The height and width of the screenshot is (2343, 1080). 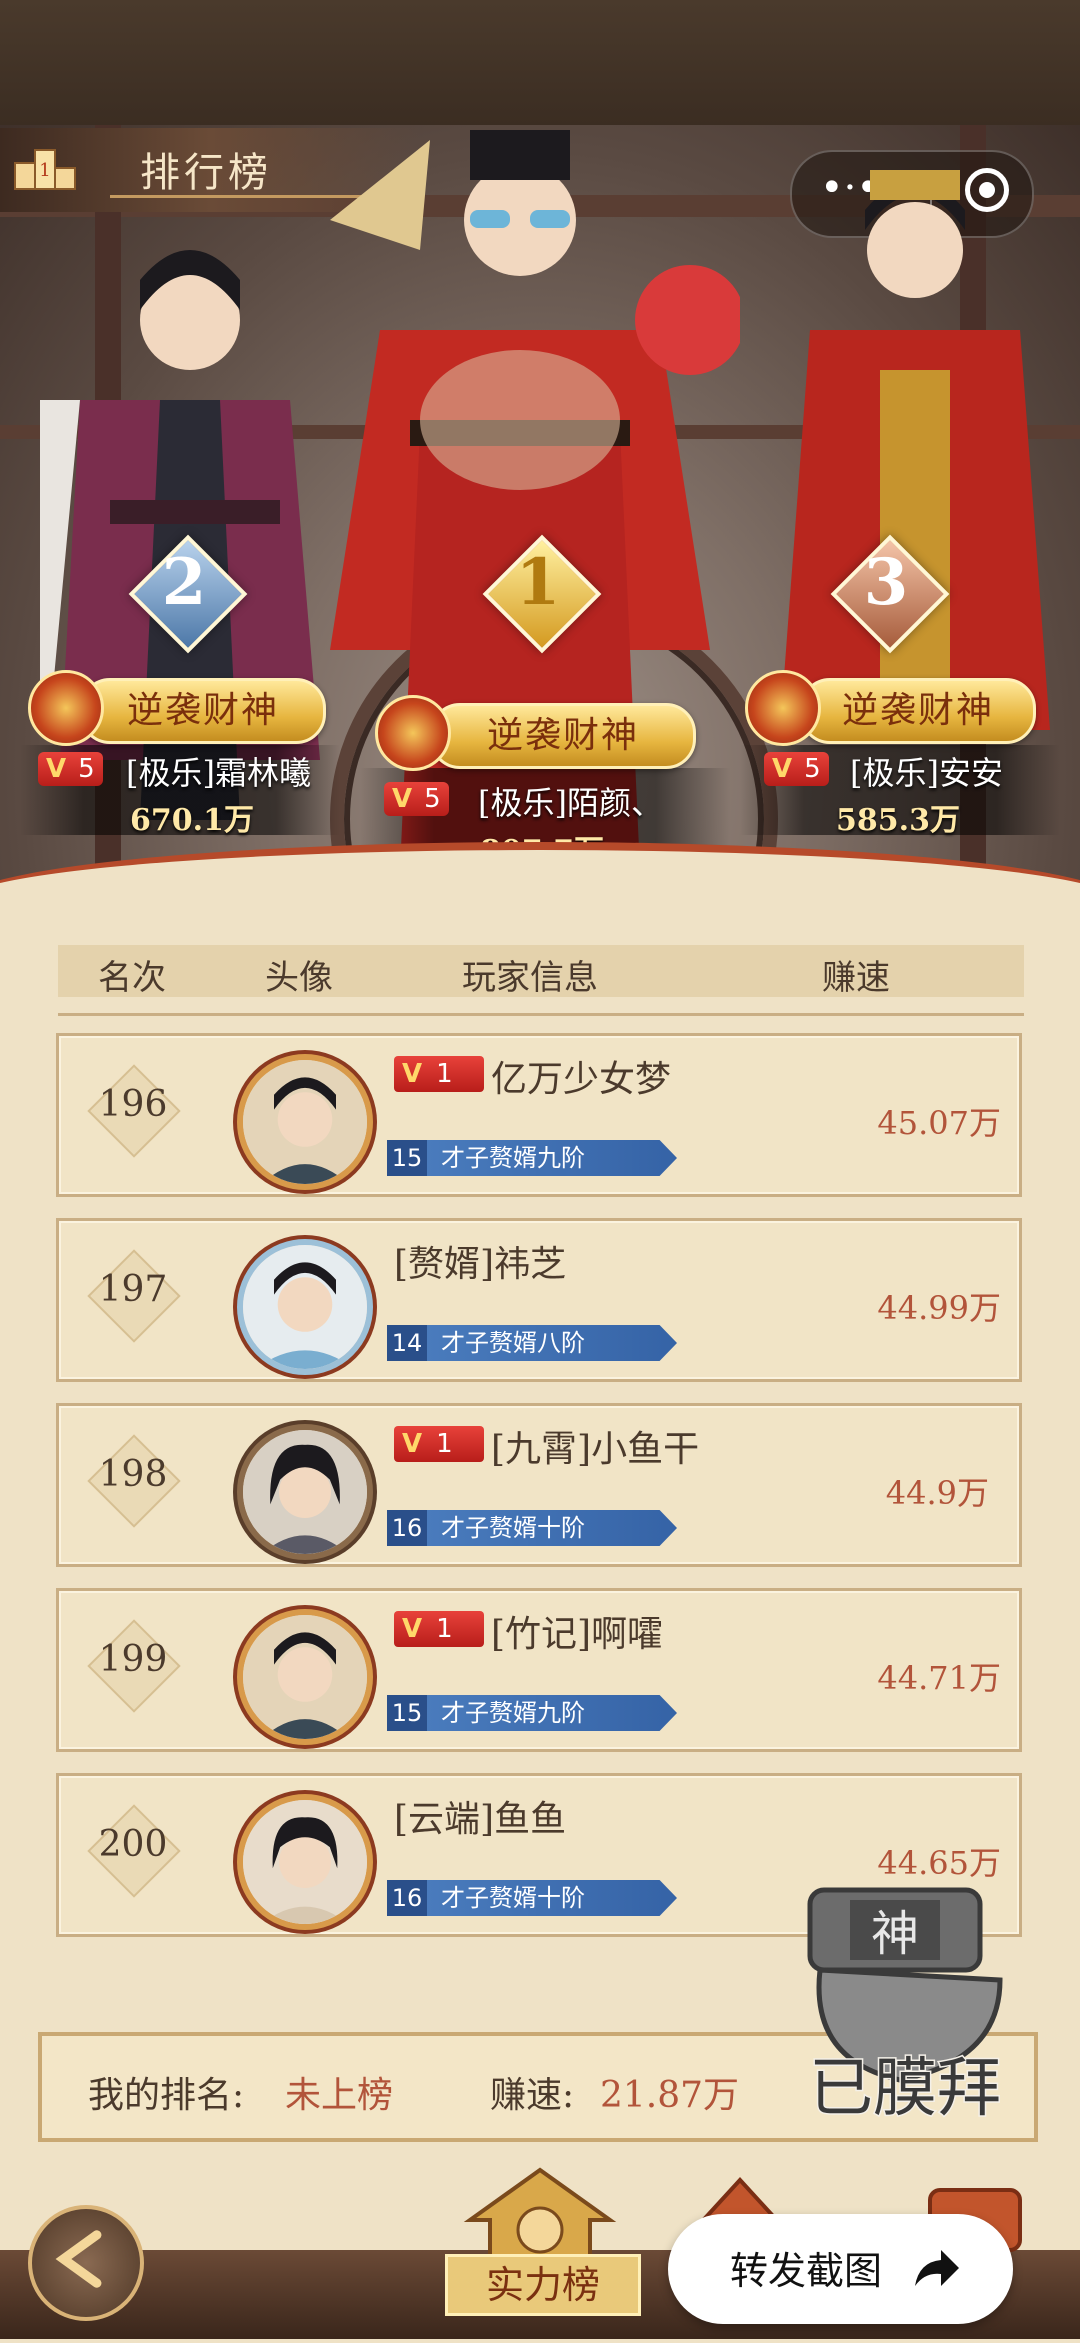 I want to click on rank3-score: 585.3万, so click(x=898, y=820).